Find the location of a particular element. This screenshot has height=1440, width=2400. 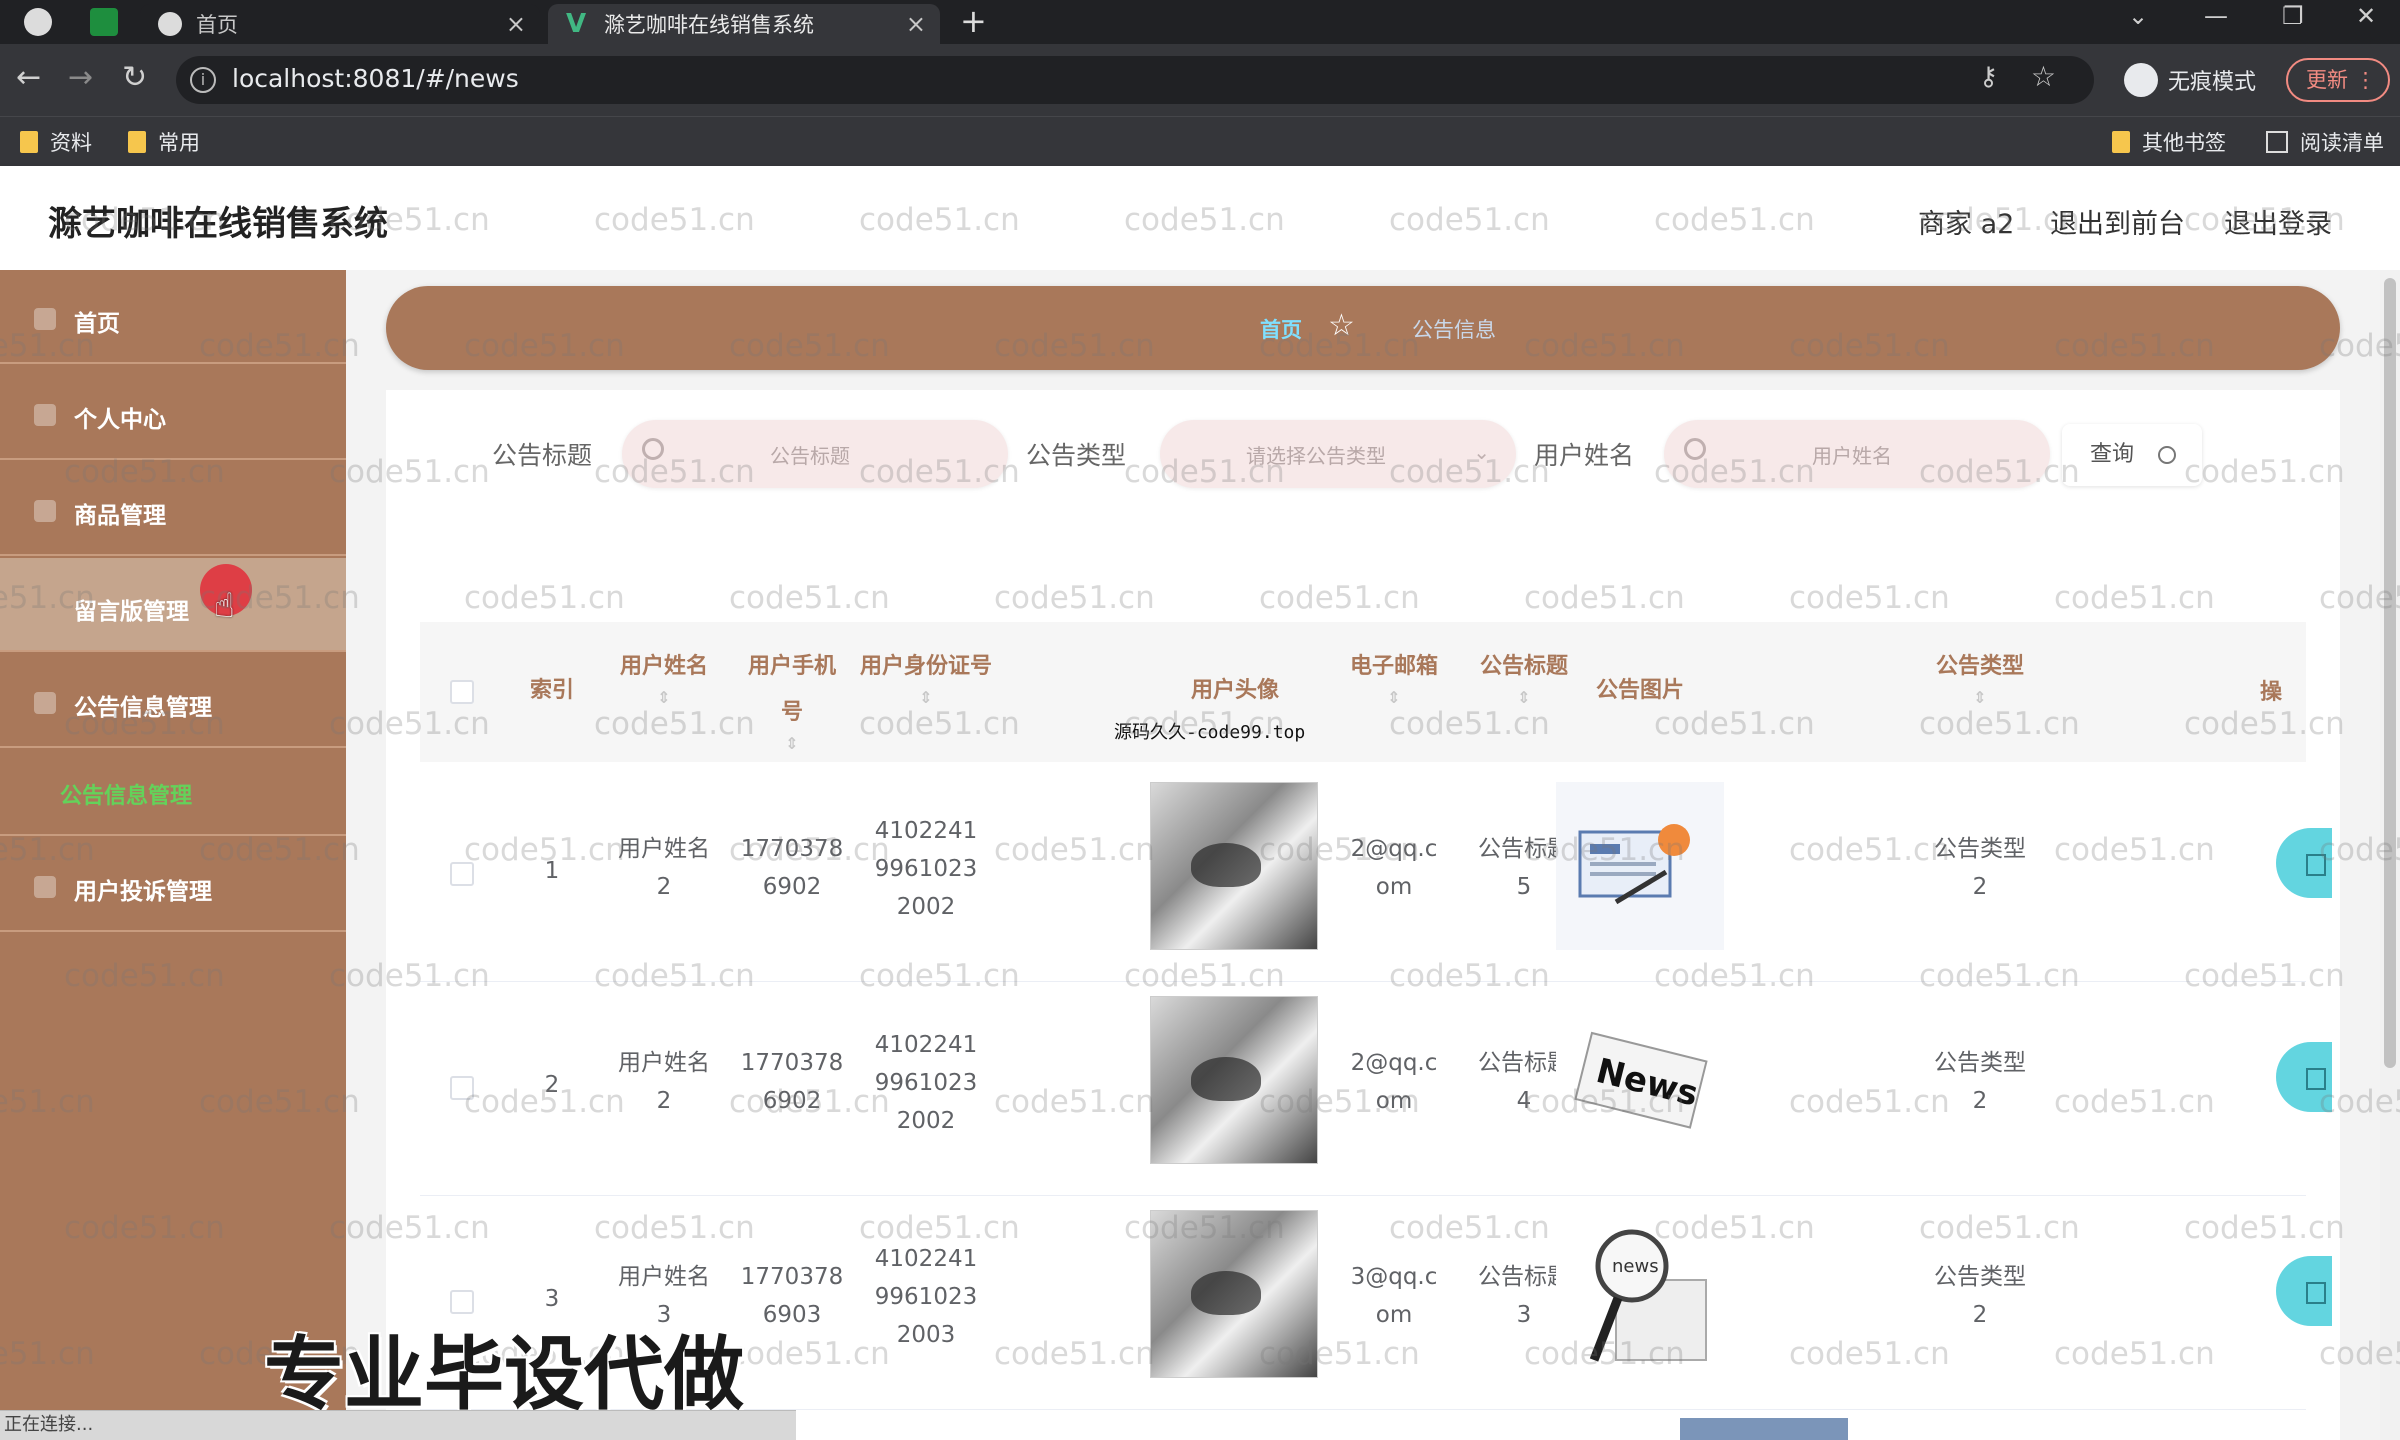

sidebar-item-goods: 商品管理 is located at coordinates (173, 509).